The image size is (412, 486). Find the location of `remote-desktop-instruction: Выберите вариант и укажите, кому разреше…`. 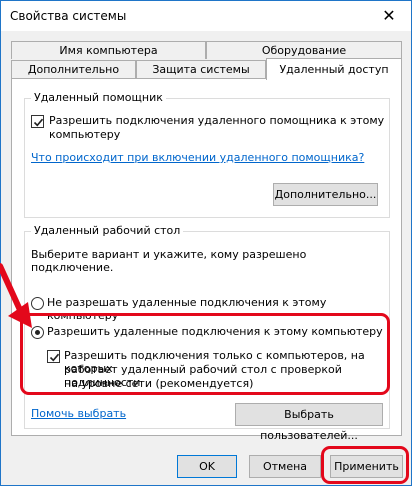

remote-desktop-instruction: Выберите вариант и укажите, кому разреше… is located at coordinates (169, 261).